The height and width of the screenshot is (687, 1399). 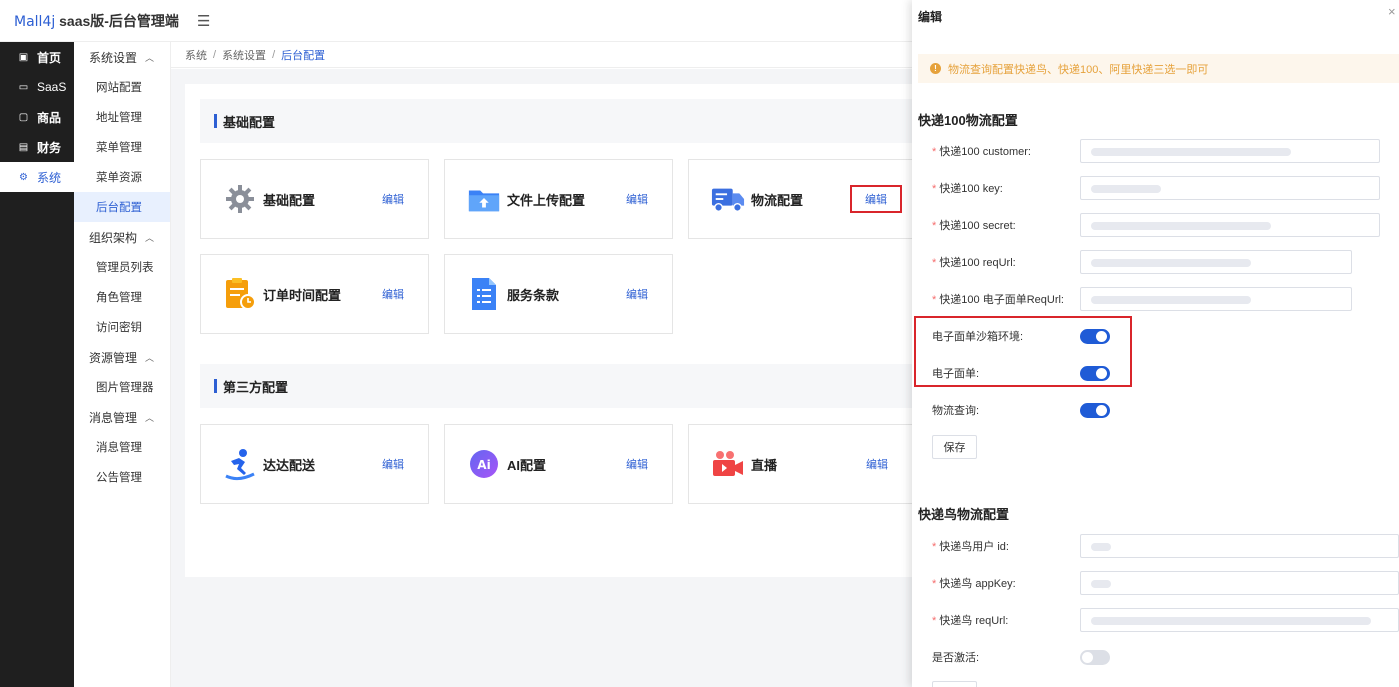 I want to click on nav-sub-menu-resource: 菜单资源, so click(x=122, y=177).